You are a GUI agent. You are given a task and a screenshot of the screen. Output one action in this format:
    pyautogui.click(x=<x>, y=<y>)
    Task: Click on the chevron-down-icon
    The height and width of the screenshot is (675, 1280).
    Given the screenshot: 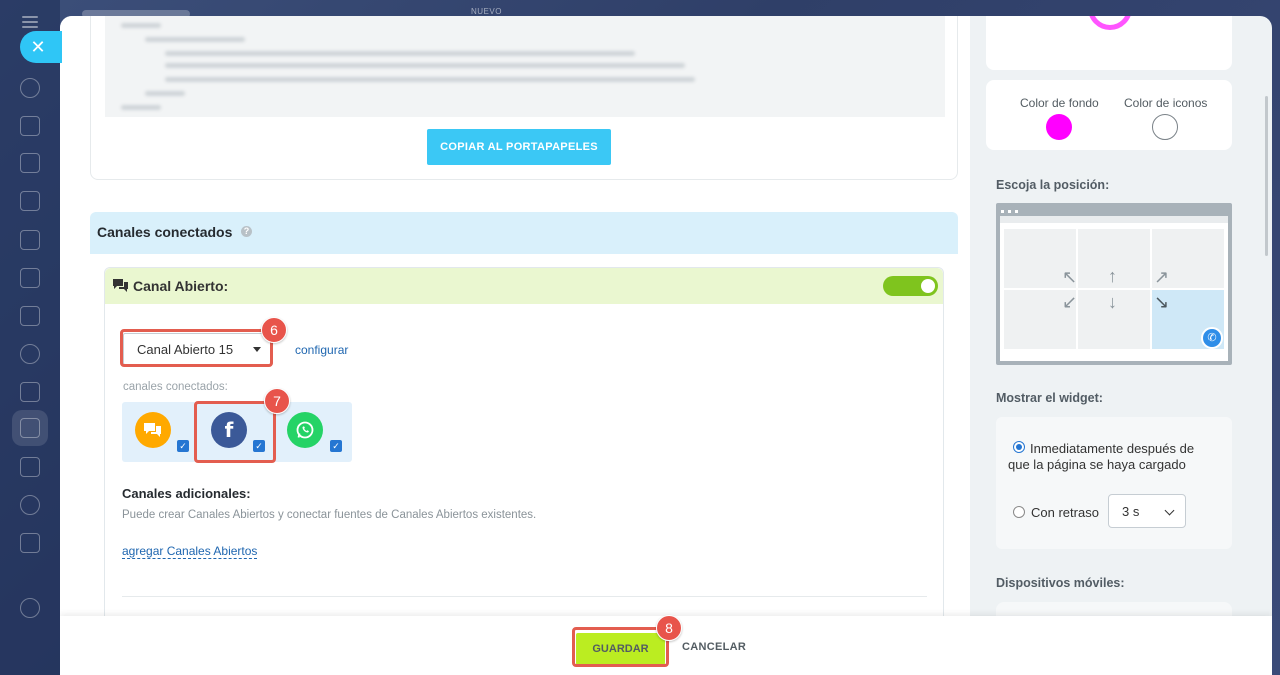 What is the action you would take?
    pyautogui.click(x=1169, y=510)
    